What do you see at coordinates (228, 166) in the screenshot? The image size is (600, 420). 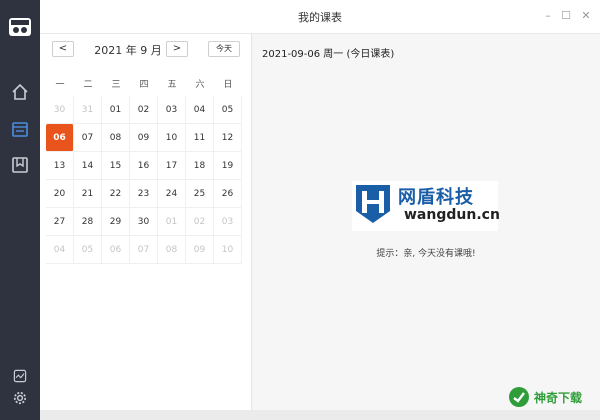 I see `calendar-day: 19` at bounding box center [228, 166].